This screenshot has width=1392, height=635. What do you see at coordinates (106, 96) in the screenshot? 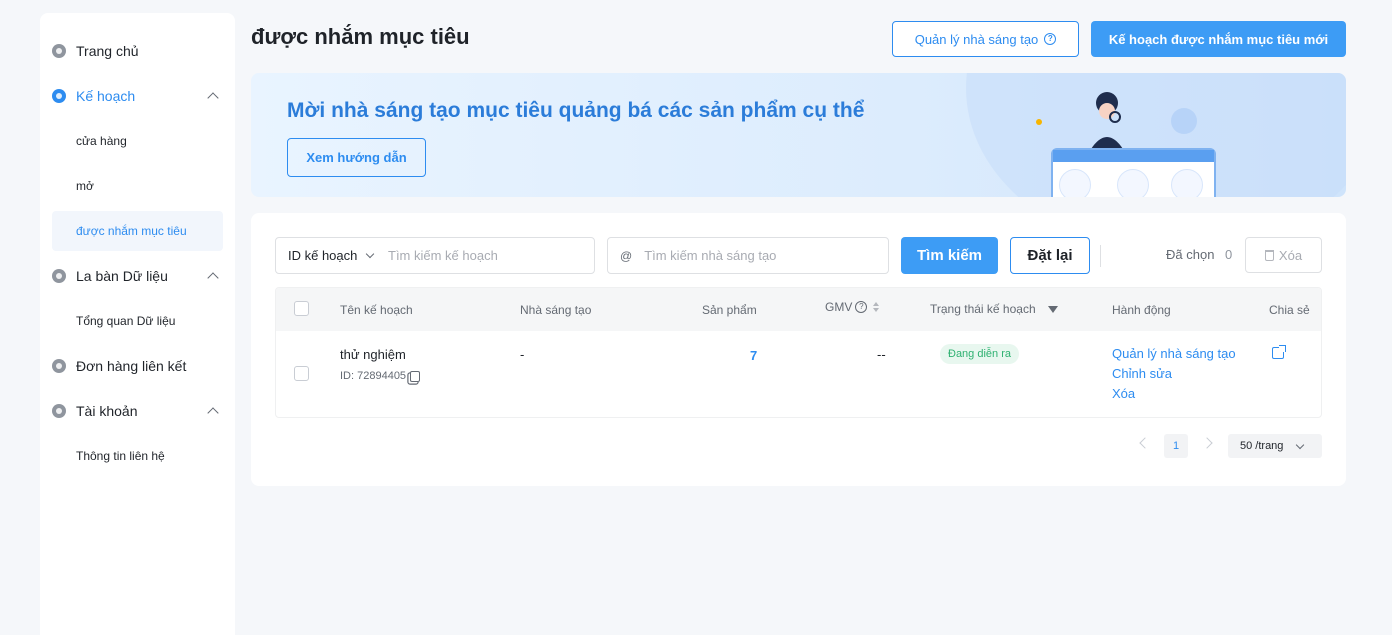
I see `sidebar-item-label: Kế hoạch` at bounding box center [106, 96].